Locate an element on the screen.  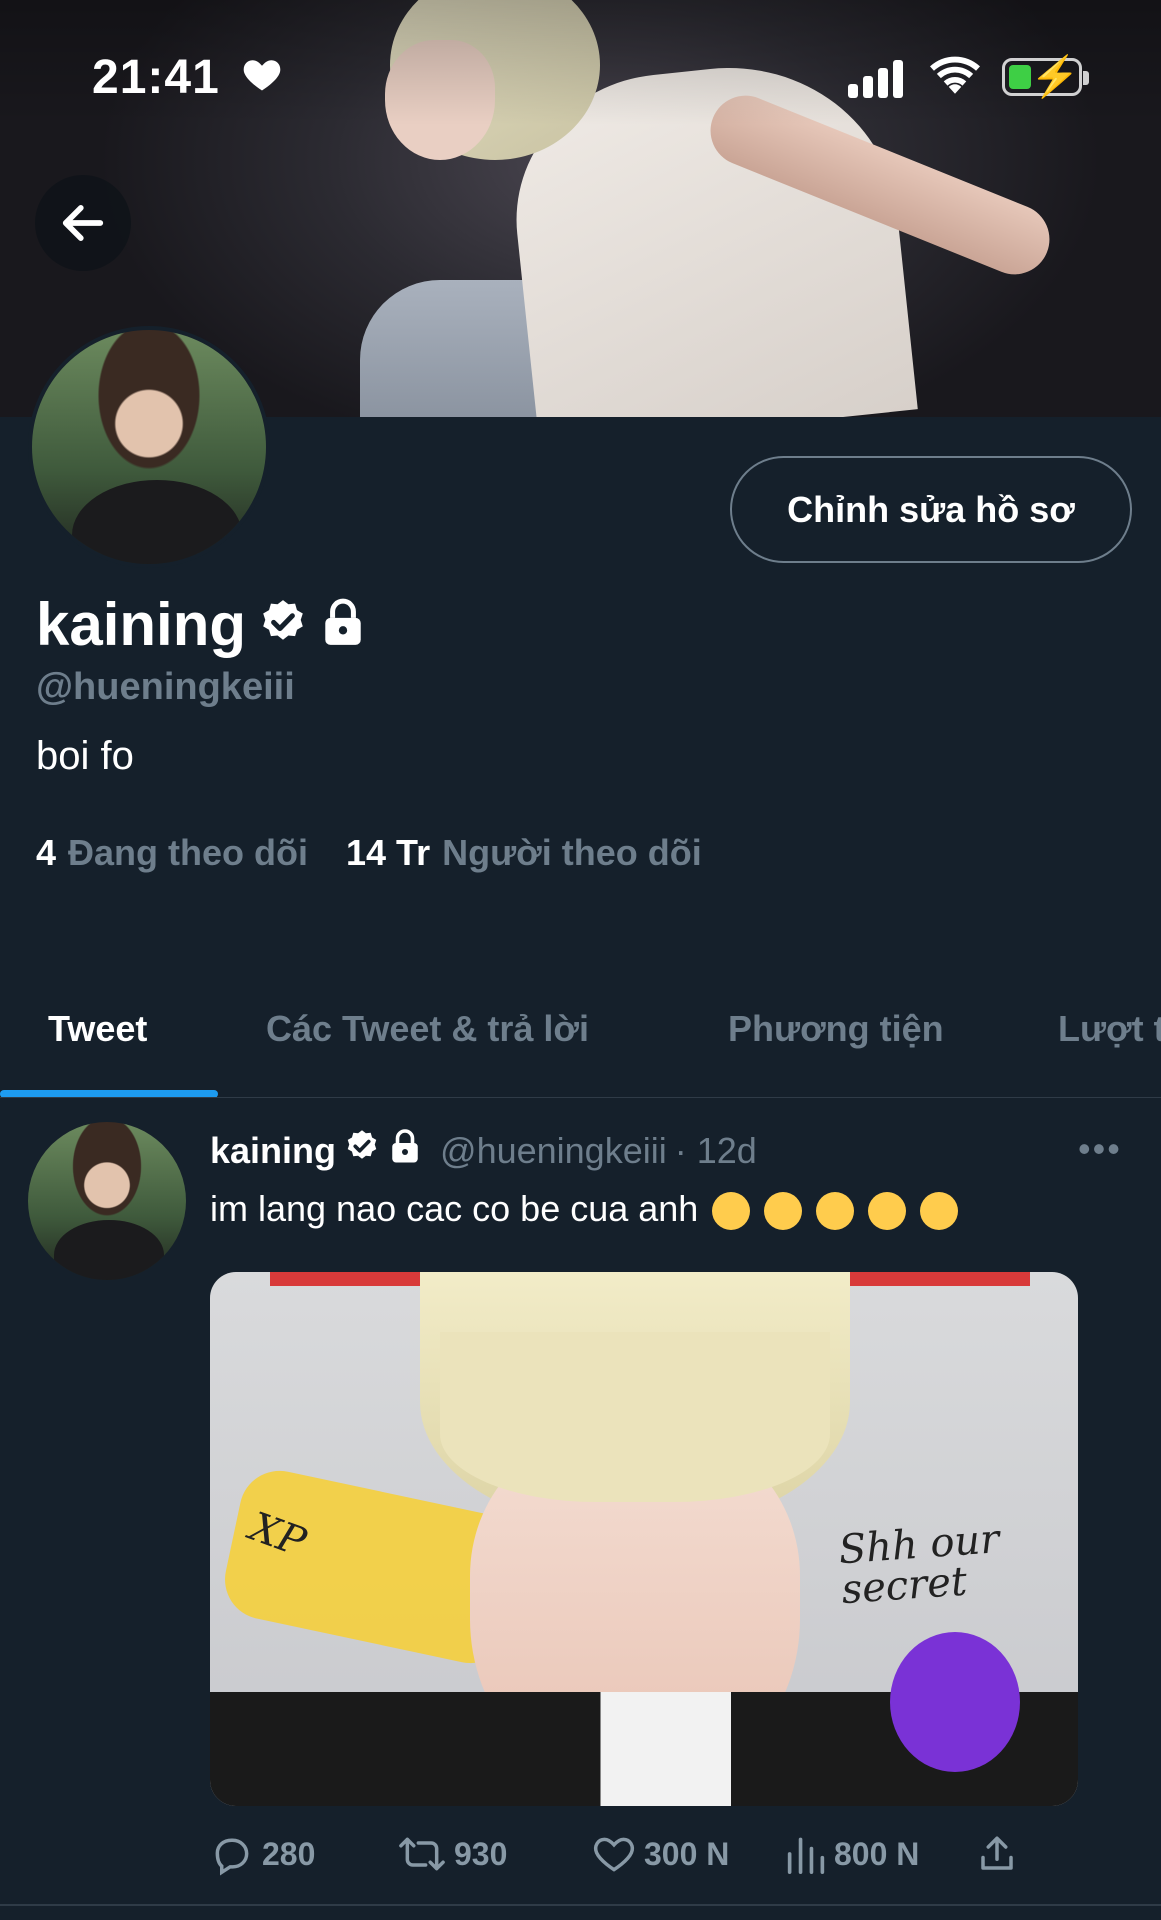
tabs-divider is located at coordinates (580, 1097).